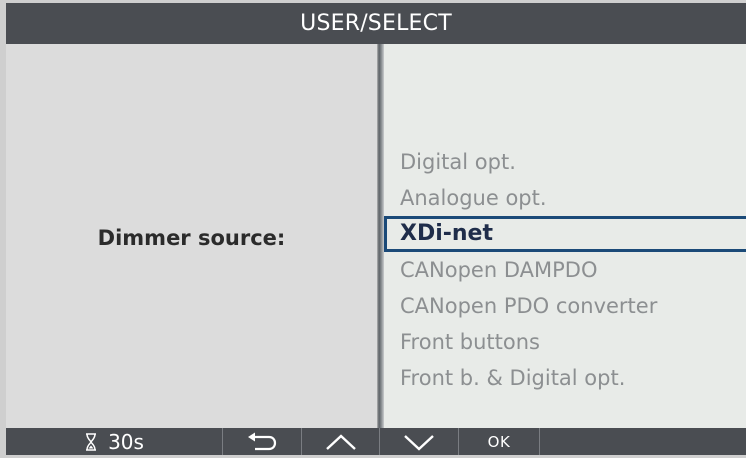  I want to click on option-canopen-dampdo: CANopen DAMPDO, so click(565, 270).